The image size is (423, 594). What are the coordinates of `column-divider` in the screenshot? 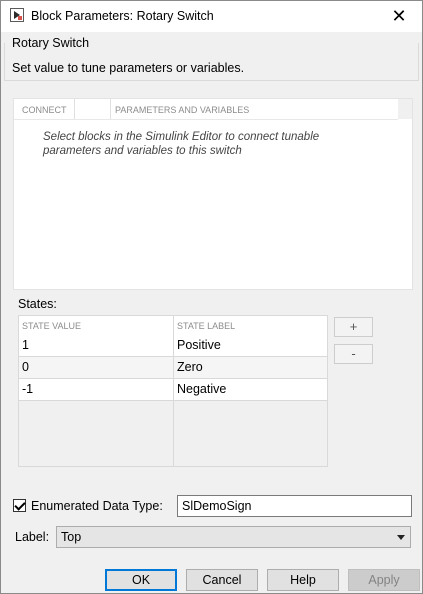 It's located at (173, 391).